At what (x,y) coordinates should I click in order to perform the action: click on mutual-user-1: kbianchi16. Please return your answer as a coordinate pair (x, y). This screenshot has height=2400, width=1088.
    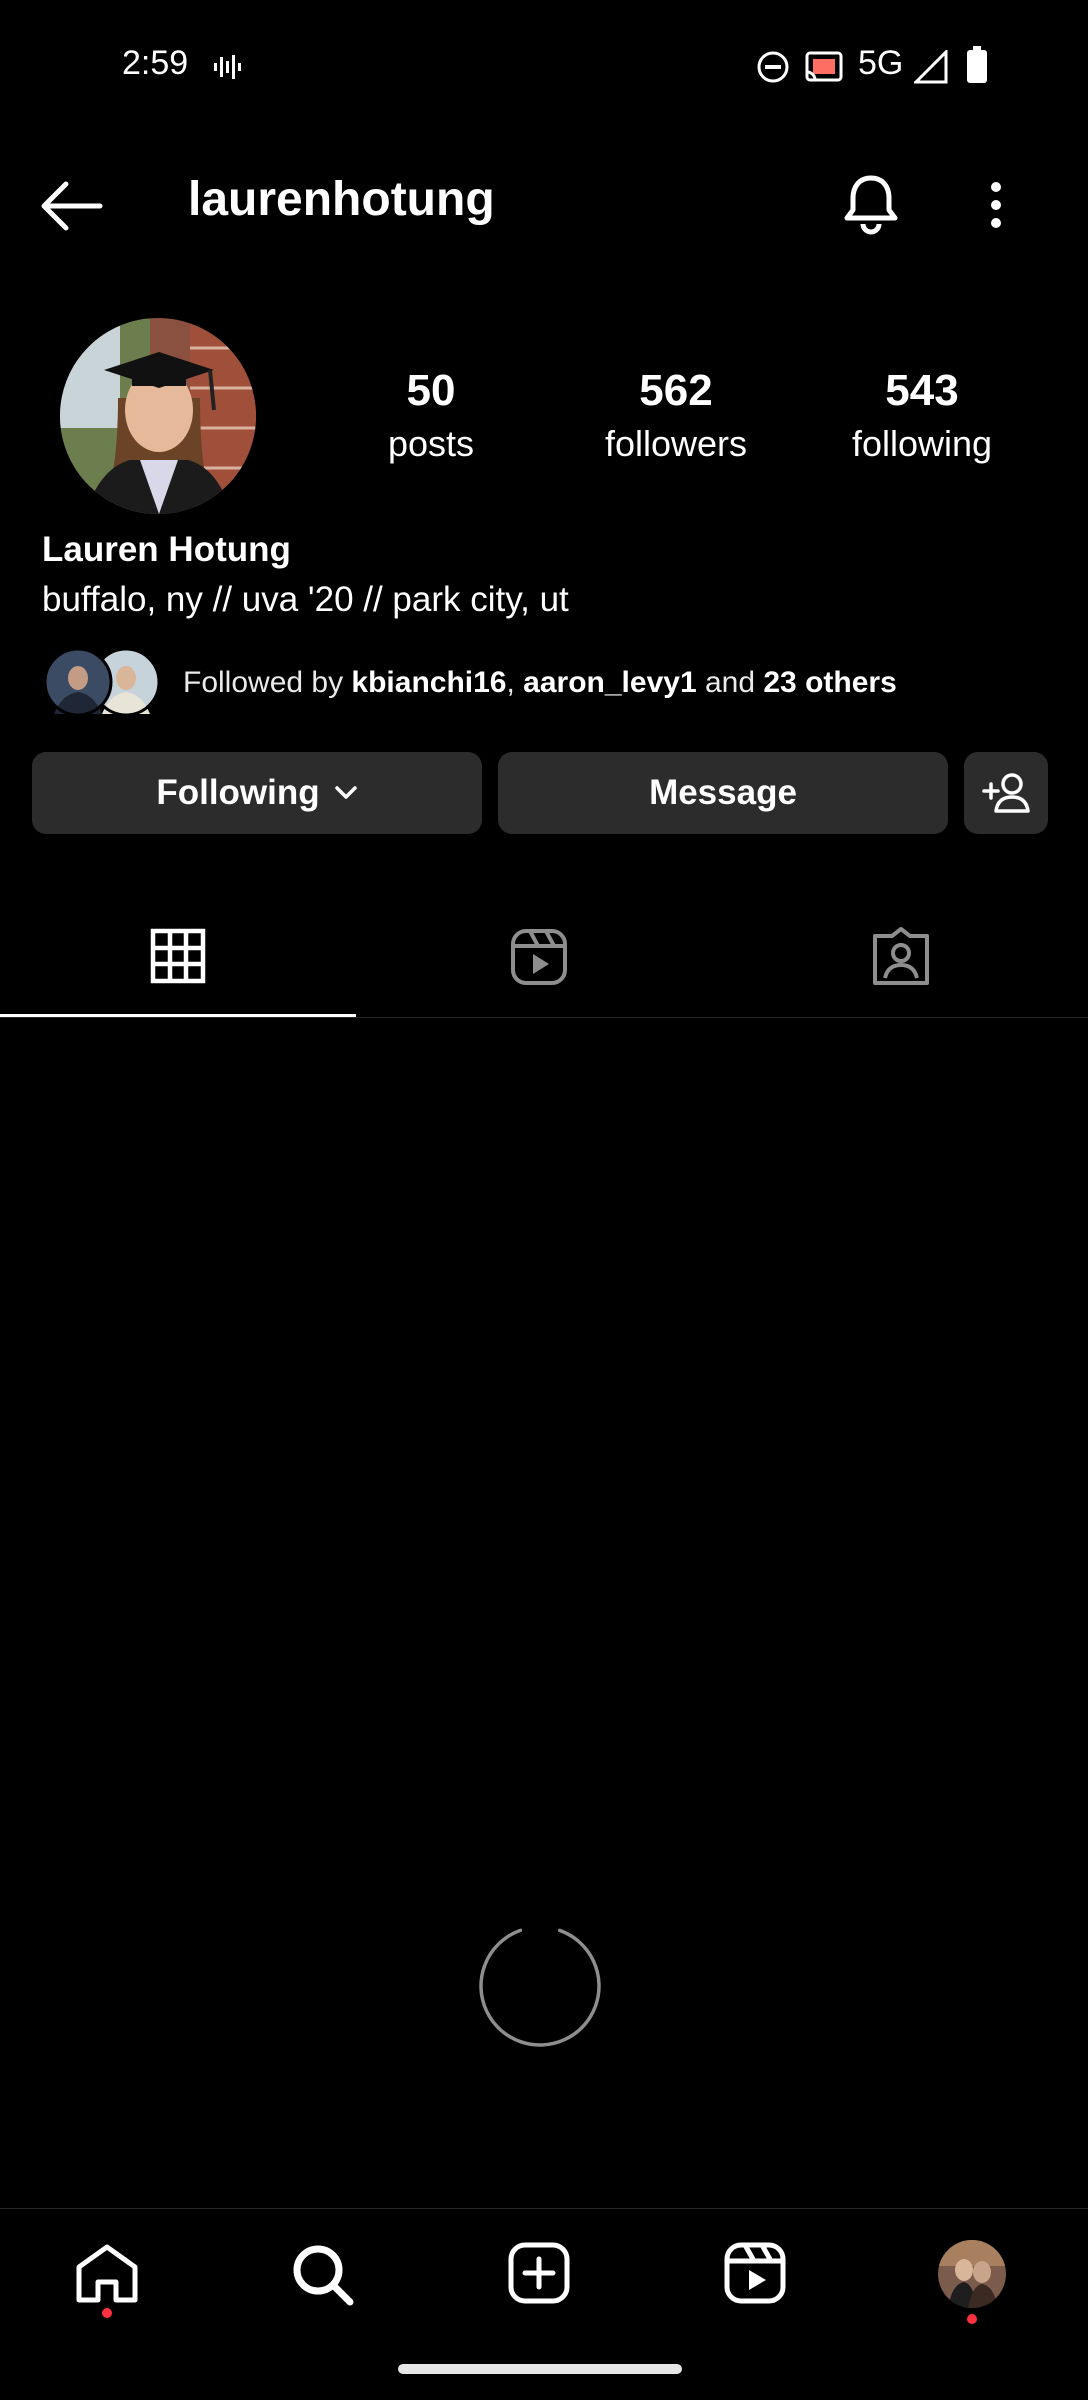
    Looking at the image, I should click on (428, 682).